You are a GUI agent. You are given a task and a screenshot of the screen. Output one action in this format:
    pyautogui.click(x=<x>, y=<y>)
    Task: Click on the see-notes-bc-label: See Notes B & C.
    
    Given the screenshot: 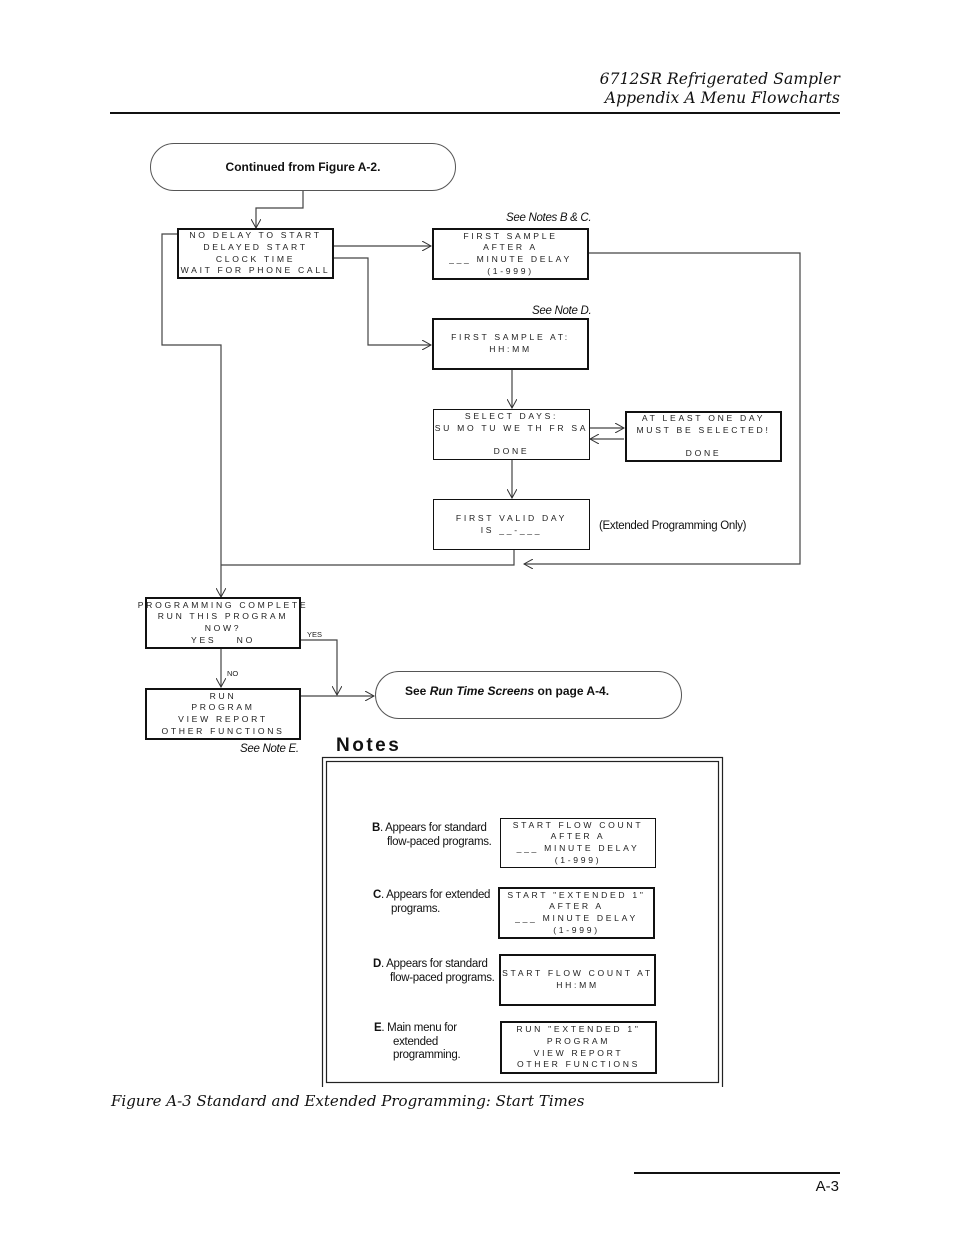 What is the action you would take?
    pyautogui.click(x=549, y=218)
    